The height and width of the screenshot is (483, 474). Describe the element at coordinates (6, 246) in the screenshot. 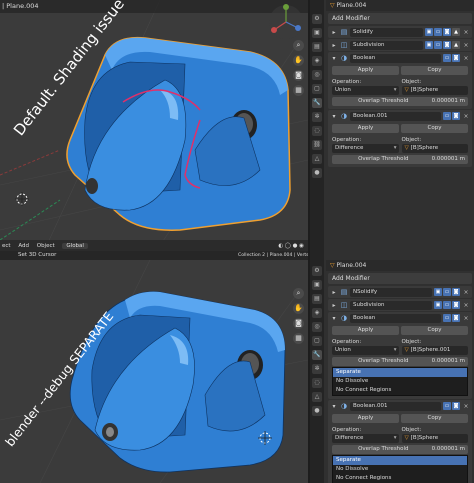

I see `menu-select: ect` at that location.